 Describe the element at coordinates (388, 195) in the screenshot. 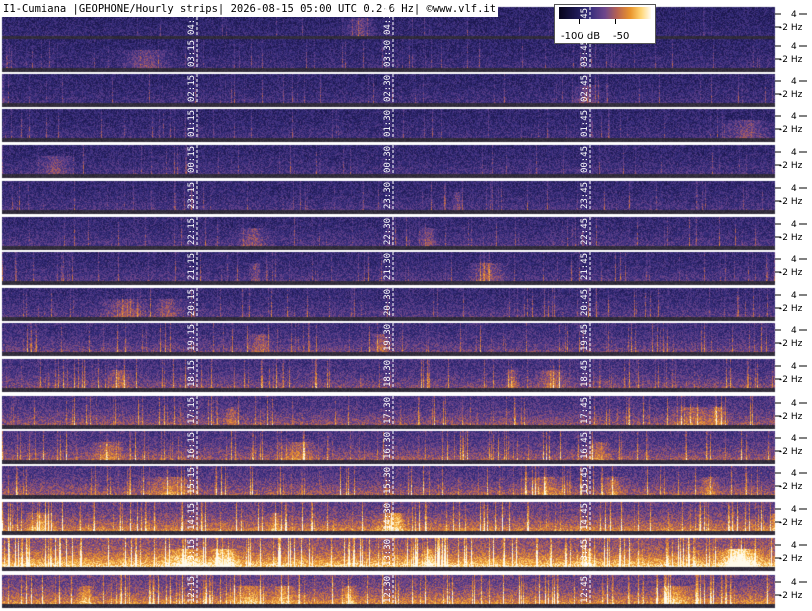

I see `time-label: 23:30` at that location.